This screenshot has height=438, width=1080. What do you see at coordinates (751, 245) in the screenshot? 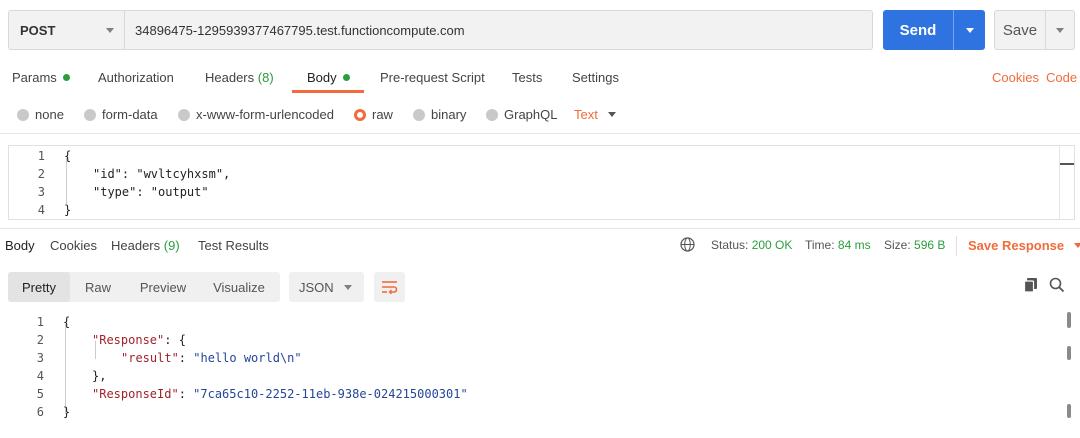
I see `response-status: Status: 200 OK` at bounding box center [751, 245].